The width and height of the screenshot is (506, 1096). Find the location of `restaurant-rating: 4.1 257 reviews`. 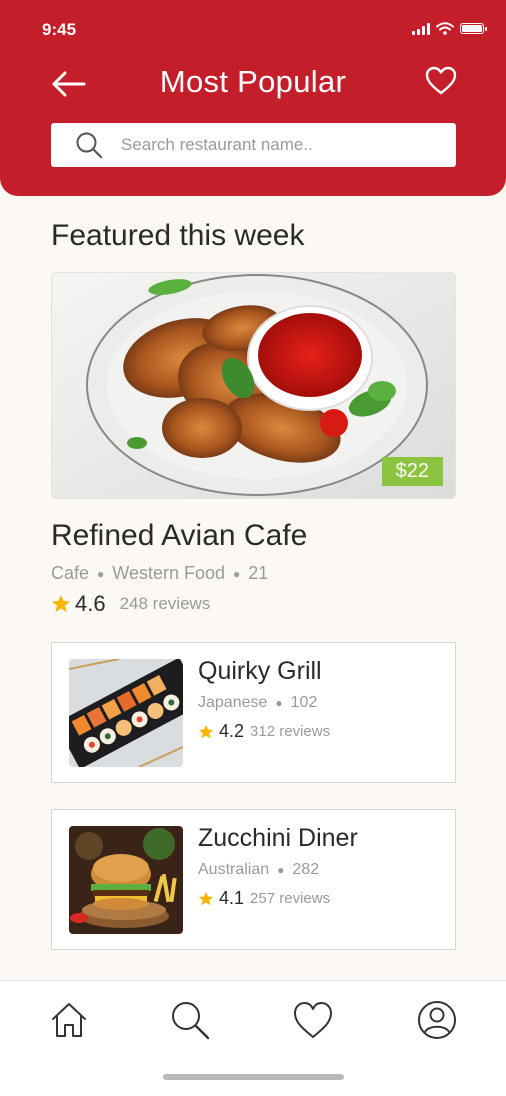

restaurant-rating: 4.1 257 reviews is located at coordinates (264, 898).